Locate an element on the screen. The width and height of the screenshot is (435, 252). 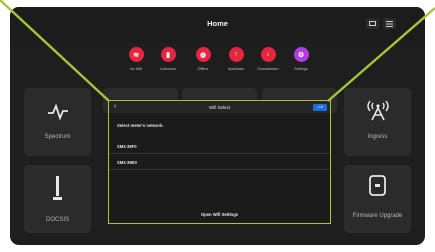
status-label: Downstream is located at coordinates (268, 69).